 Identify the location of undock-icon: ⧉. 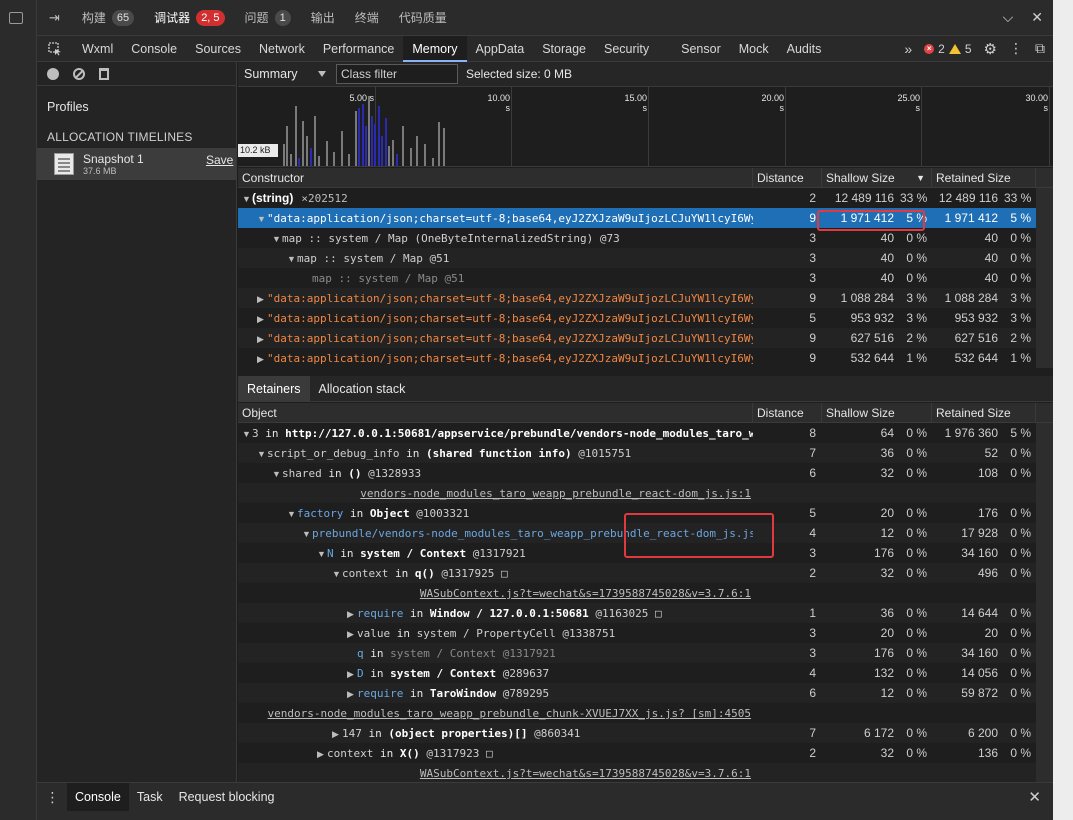
(1040, 48).